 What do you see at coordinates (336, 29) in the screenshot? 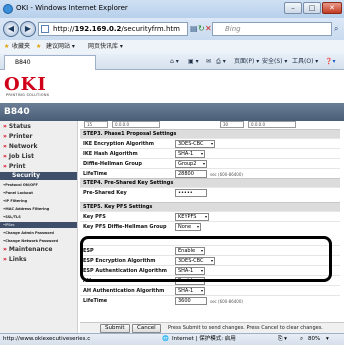
I see `search-icon: ⌕` at bounding box center [336, 29].